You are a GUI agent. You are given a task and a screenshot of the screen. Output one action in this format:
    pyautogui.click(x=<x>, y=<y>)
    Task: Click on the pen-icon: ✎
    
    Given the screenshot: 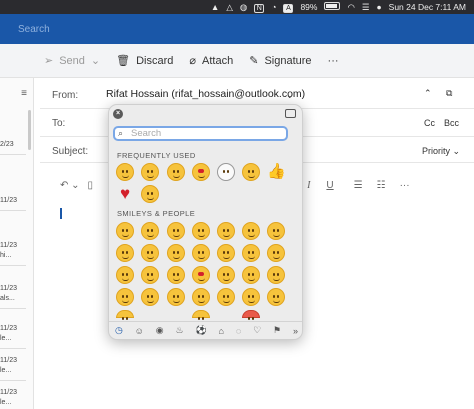 What is the action you would take?
    pyautogui.click(x=254, y=61)
    